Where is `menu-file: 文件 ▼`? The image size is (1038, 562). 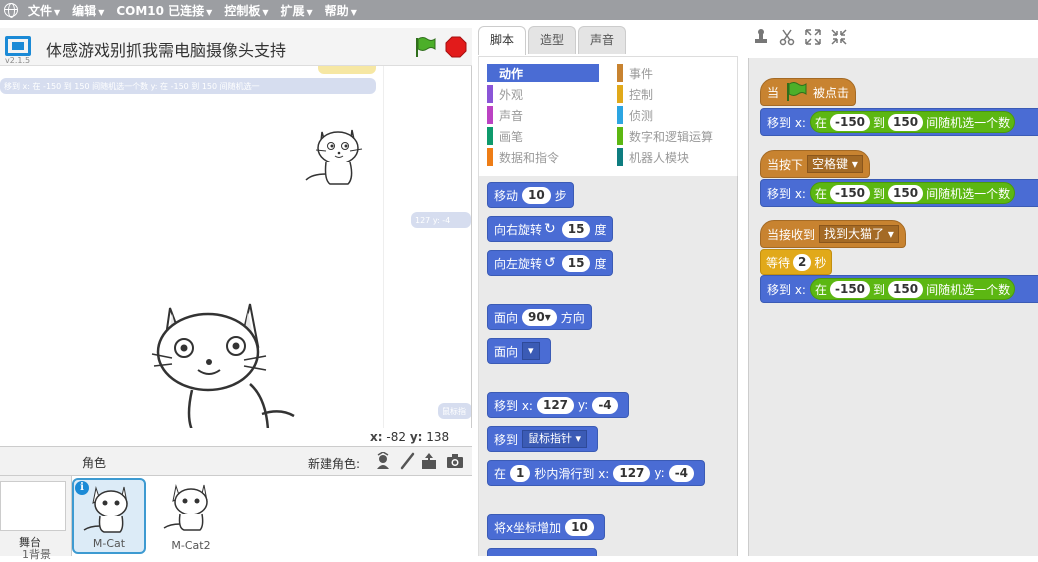
menu-file: 文件 ▼ is located at coordinates (44, 10).